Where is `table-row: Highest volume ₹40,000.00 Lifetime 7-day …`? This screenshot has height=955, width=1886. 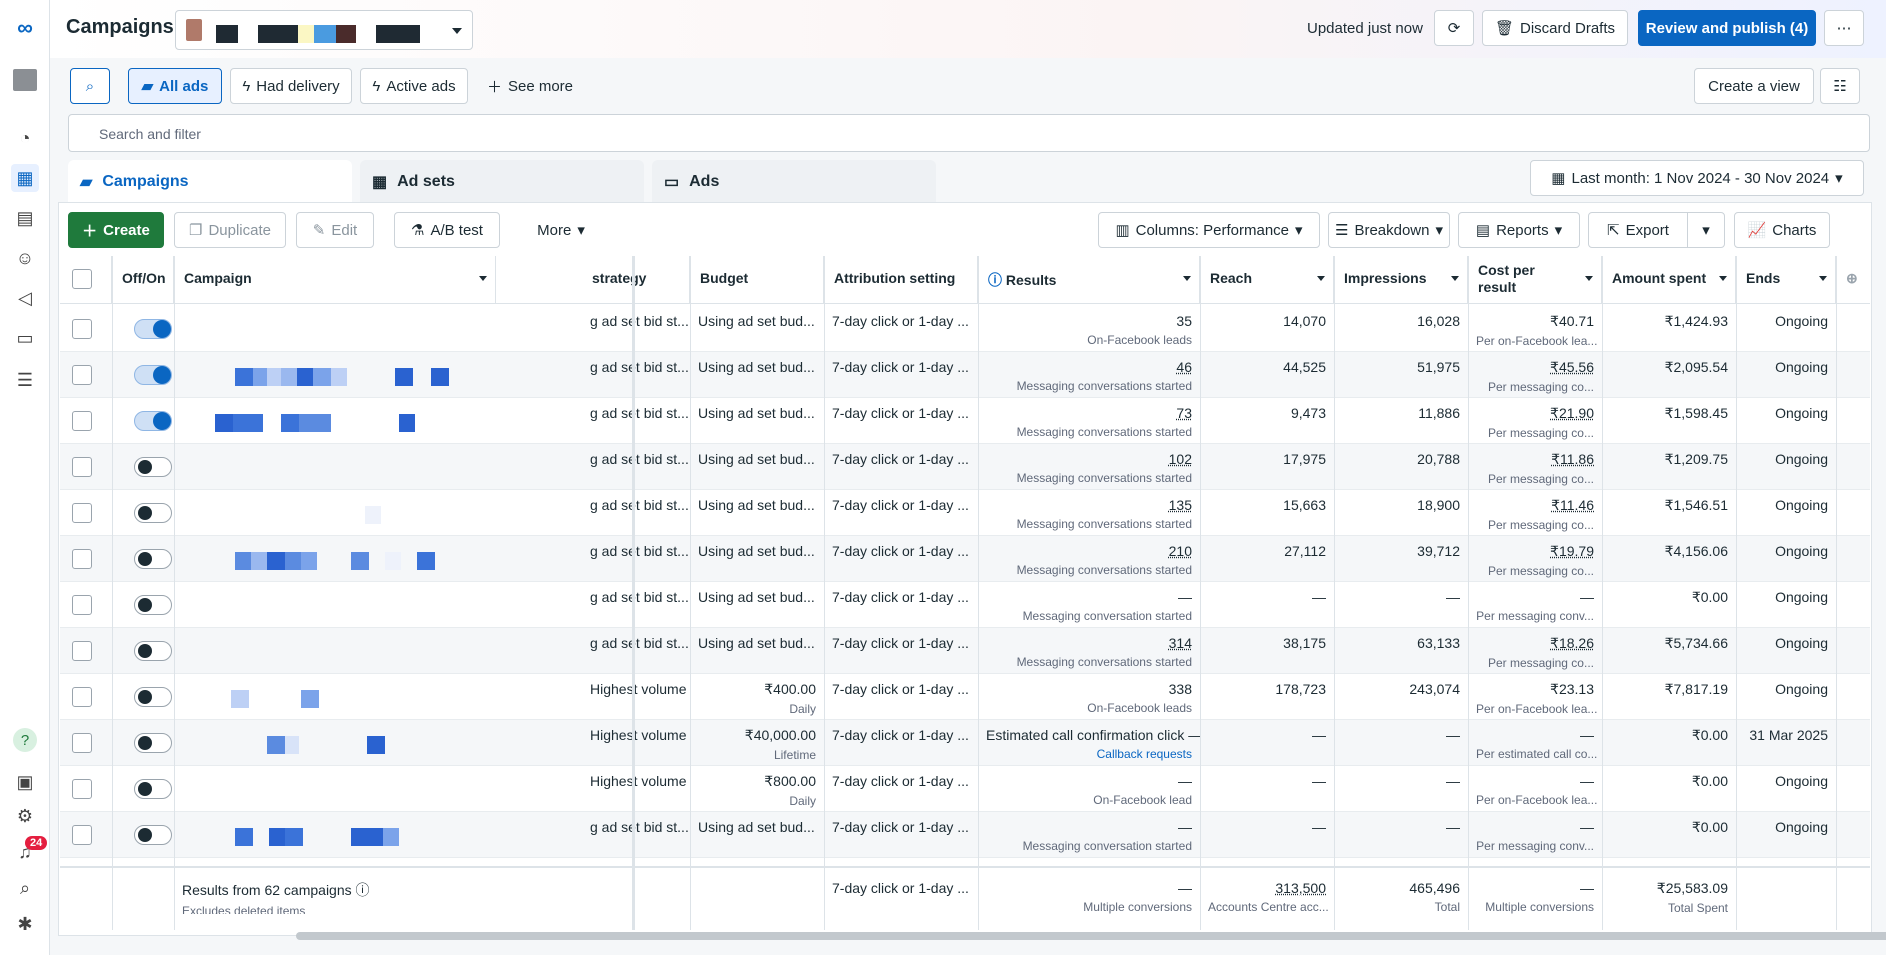 table-row: Highest volume ₹40,000.00 Lifetime 7-day … is located at coordinates (965, 743).